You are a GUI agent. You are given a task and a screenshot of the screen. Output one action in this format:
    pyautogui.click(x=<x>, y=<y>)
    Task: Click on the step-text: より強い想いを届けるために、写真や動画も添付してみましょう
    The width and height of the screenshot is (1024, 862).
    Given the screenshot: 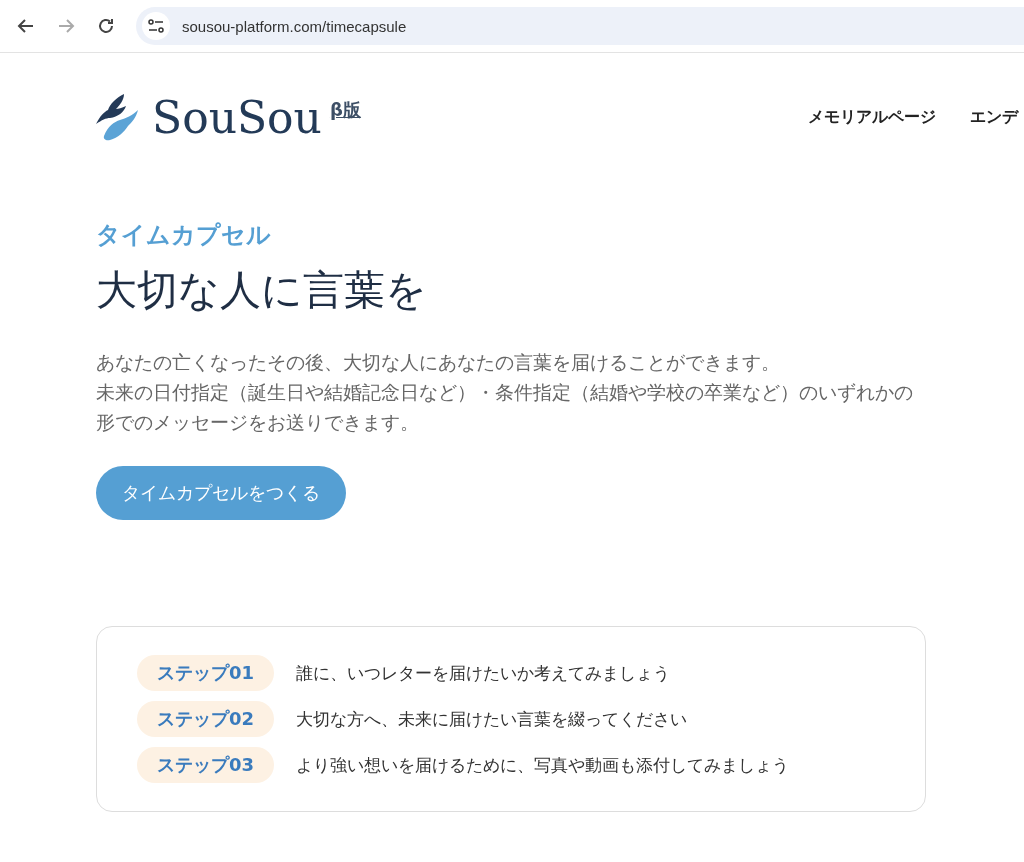 What is the action you would take?
    pyautogui.click(x=543, y=765)
    